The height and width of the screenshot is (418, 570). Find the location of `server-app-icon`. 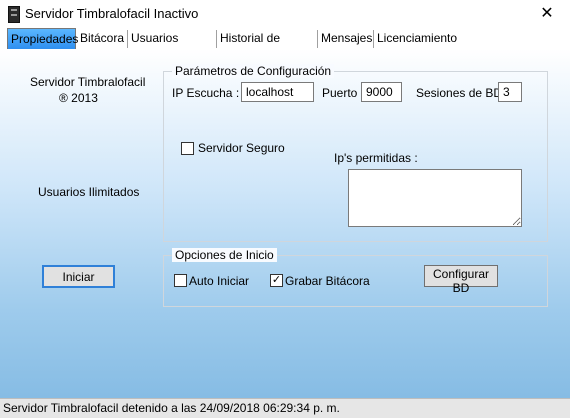

server-app-icon is located at coordinates (14, 14).